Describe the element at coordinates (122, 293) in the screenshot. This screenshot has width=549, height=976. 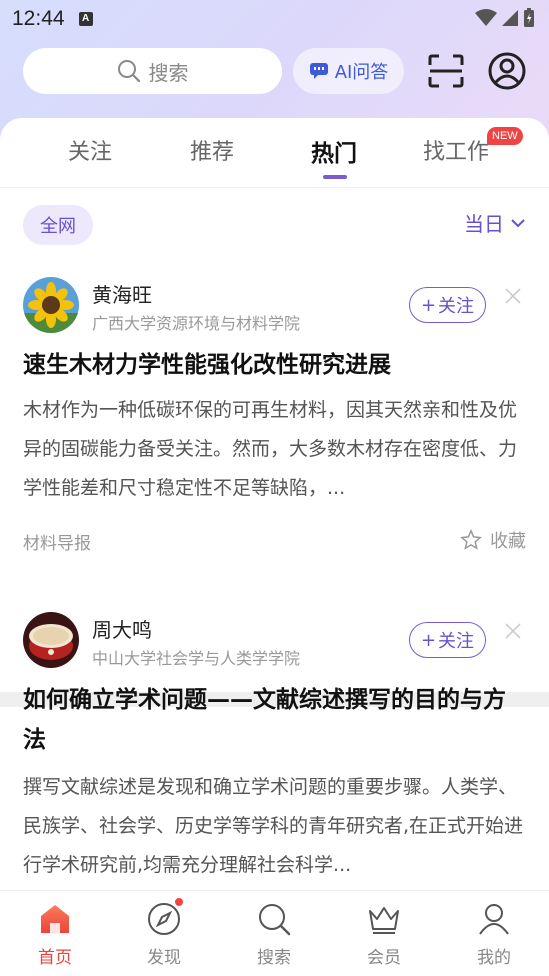
I see `author-name: 黄海旺` at that location.